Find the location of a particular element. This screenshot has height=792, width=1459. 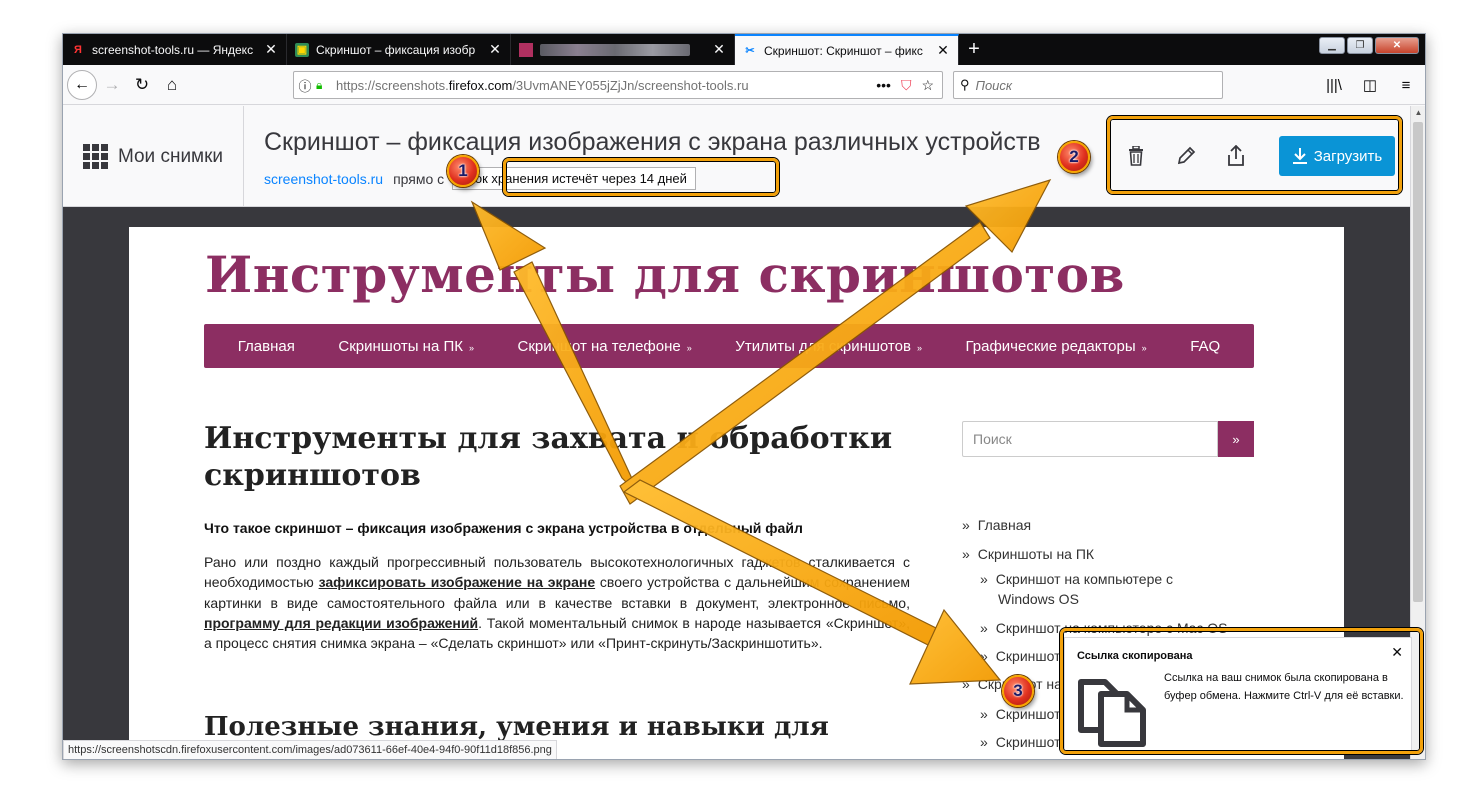

highlight-notification is located at coordinates (1241, 691).